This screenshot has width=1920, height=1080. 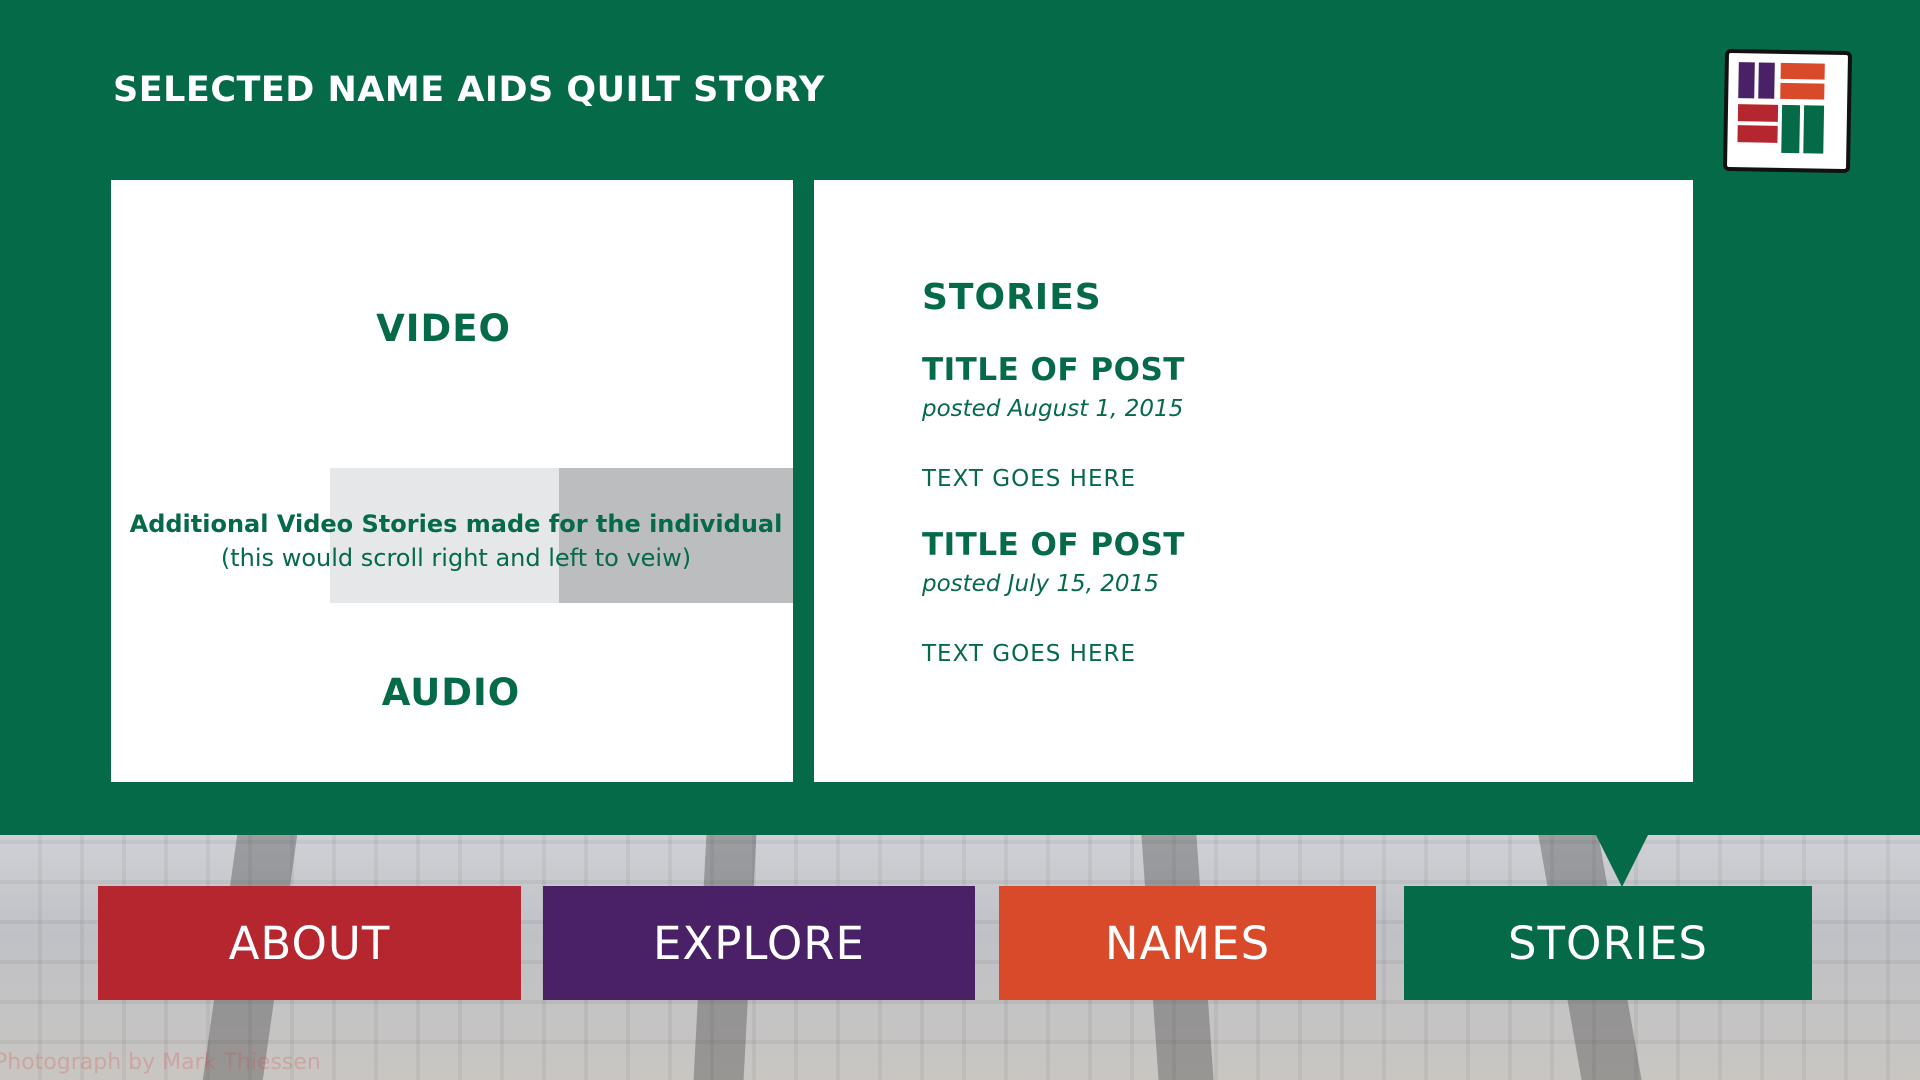 I want to click on page-title: SELECTED NAME AIDS QUILT STORY, so click(x=469, y=90).